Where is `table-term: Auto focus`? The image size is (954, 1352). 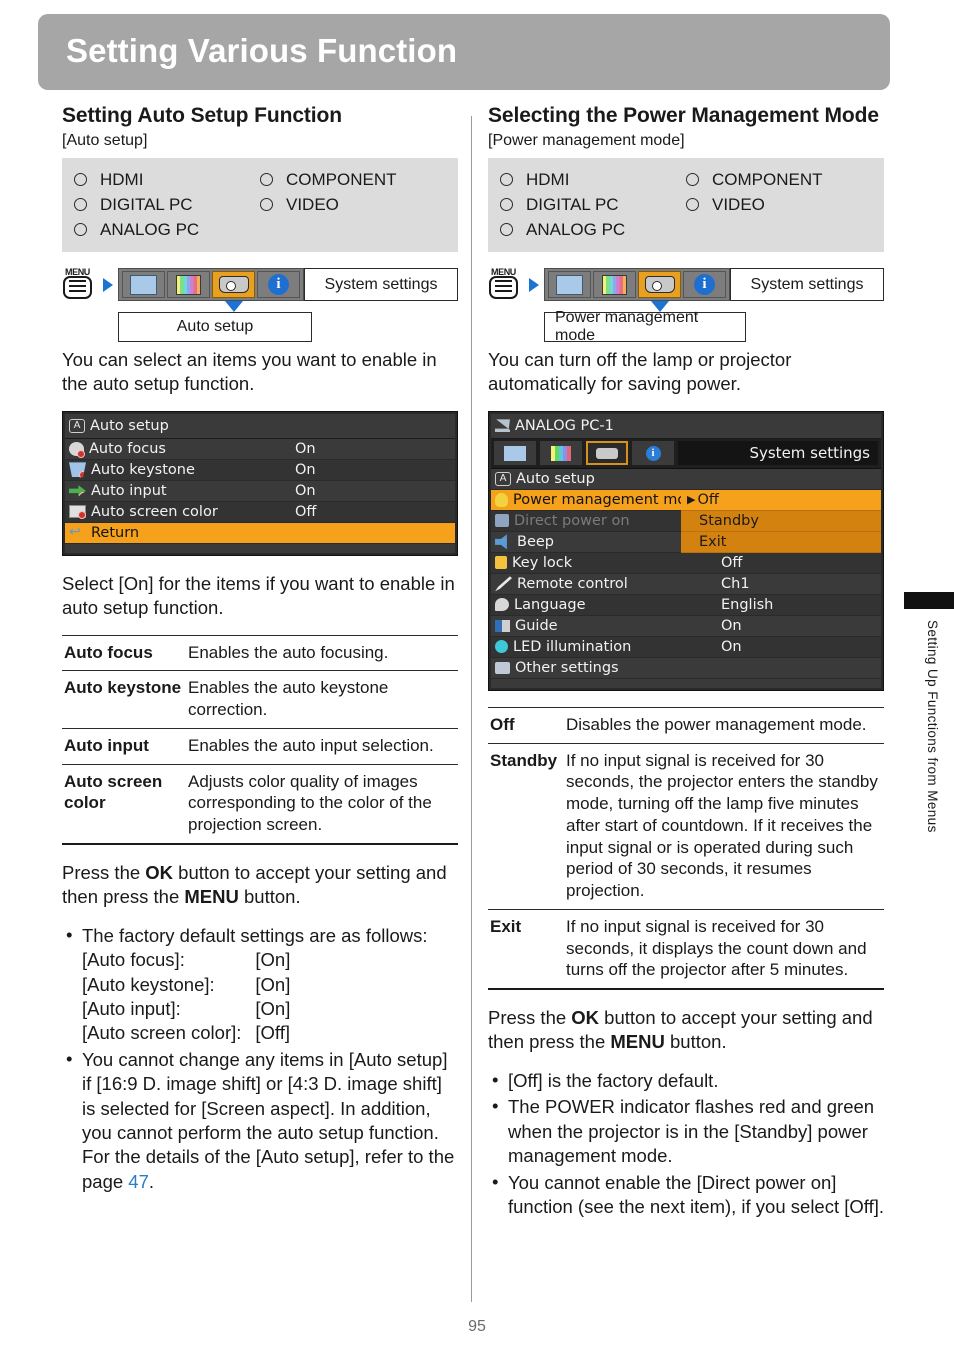 table-term: Auto focus is located at coordinates (124, 653).